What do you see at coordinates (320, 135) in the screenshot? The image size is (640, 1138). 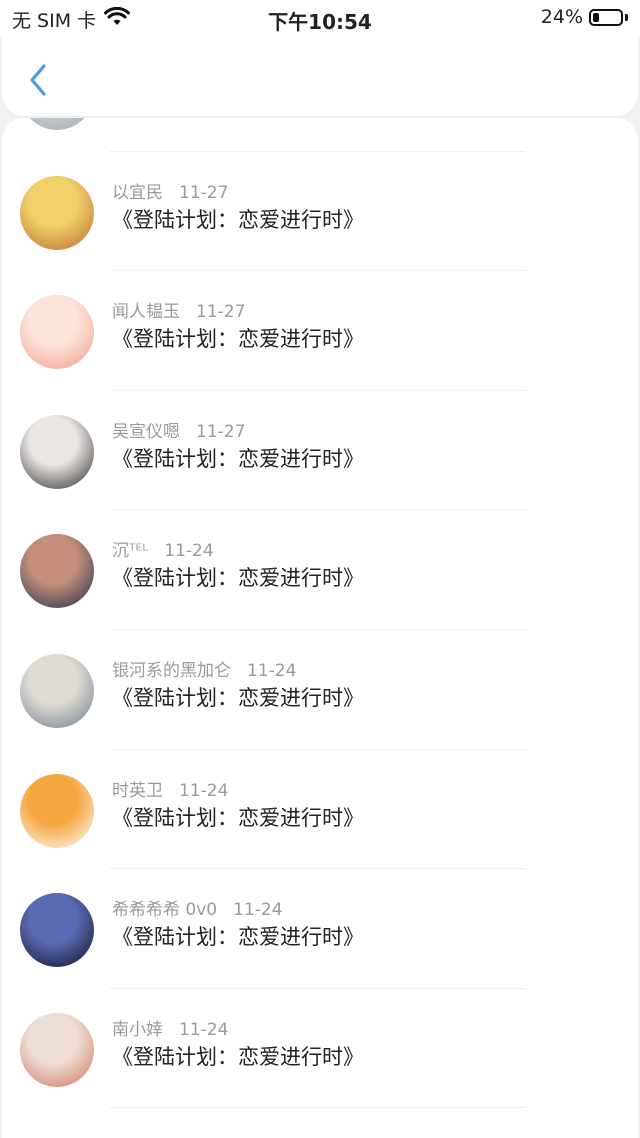 I see `list-item: 《登陆计划：恋爱进行时》` at bounding box center [320, 135].